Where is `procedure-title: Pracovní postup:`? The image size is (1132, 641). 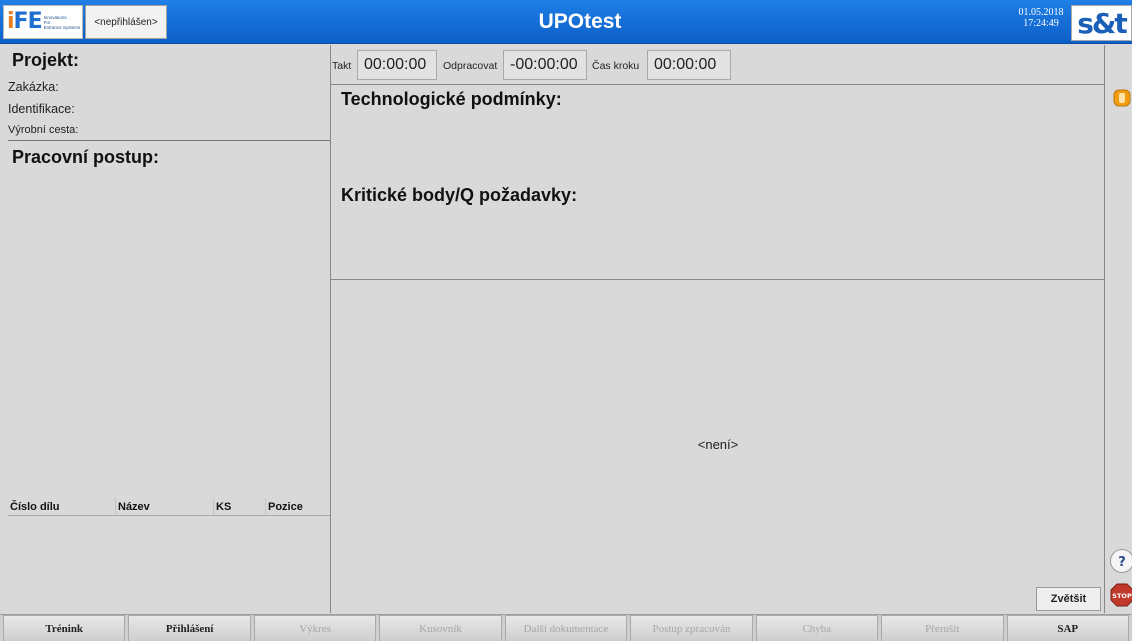
procedure-title: Pracovní postup: is located at coordinates (86, 157).